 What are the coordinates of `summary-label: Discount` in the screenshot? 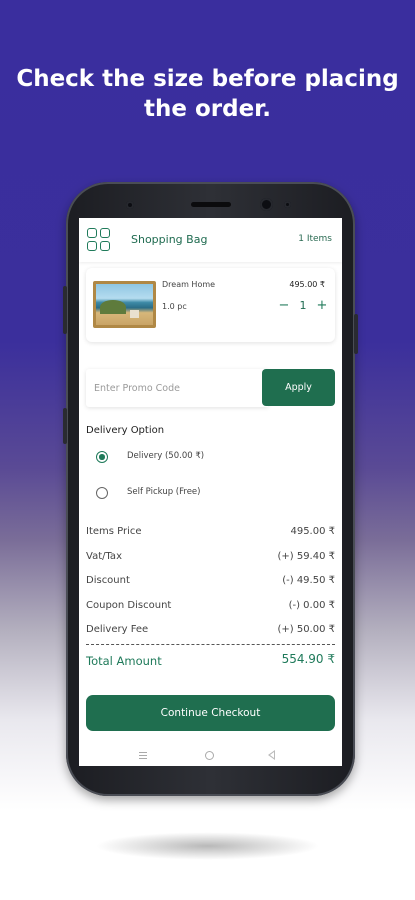 It's located at (108, 580).